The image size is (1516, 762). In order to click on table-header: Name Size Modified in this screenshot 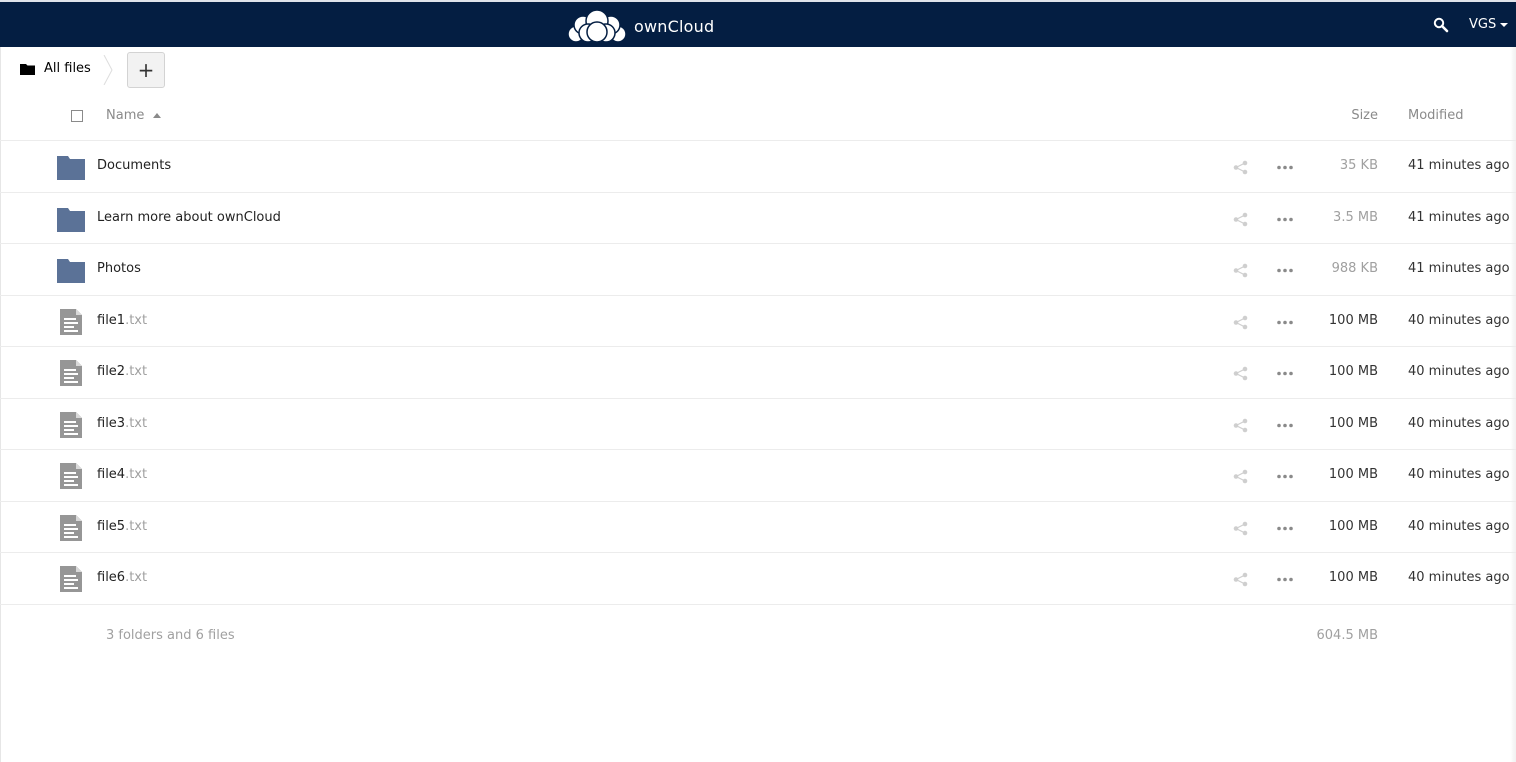, I will do `click(758, 116)`.